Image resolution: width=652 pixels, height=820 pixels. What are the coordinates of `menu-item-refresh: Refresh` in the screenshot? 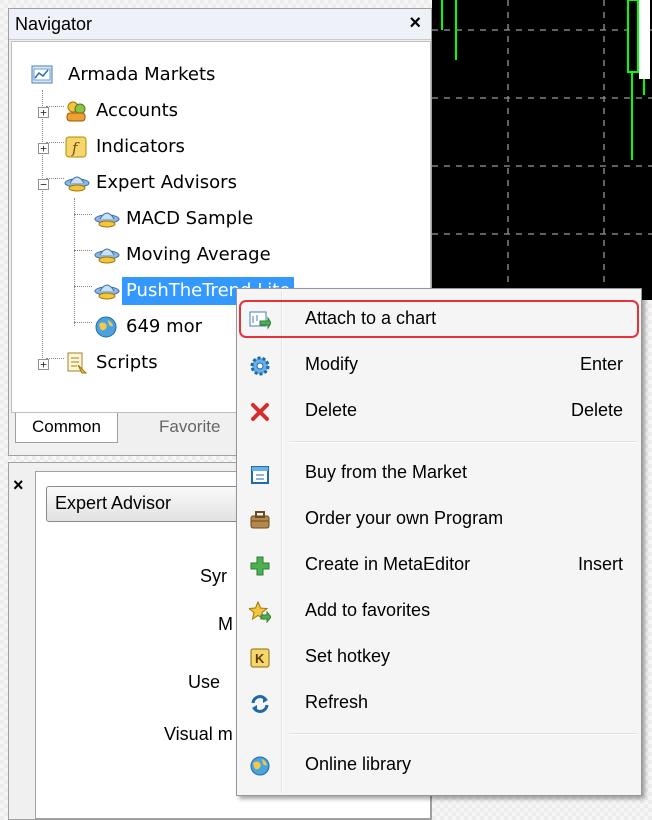 It's located at (439, 704).